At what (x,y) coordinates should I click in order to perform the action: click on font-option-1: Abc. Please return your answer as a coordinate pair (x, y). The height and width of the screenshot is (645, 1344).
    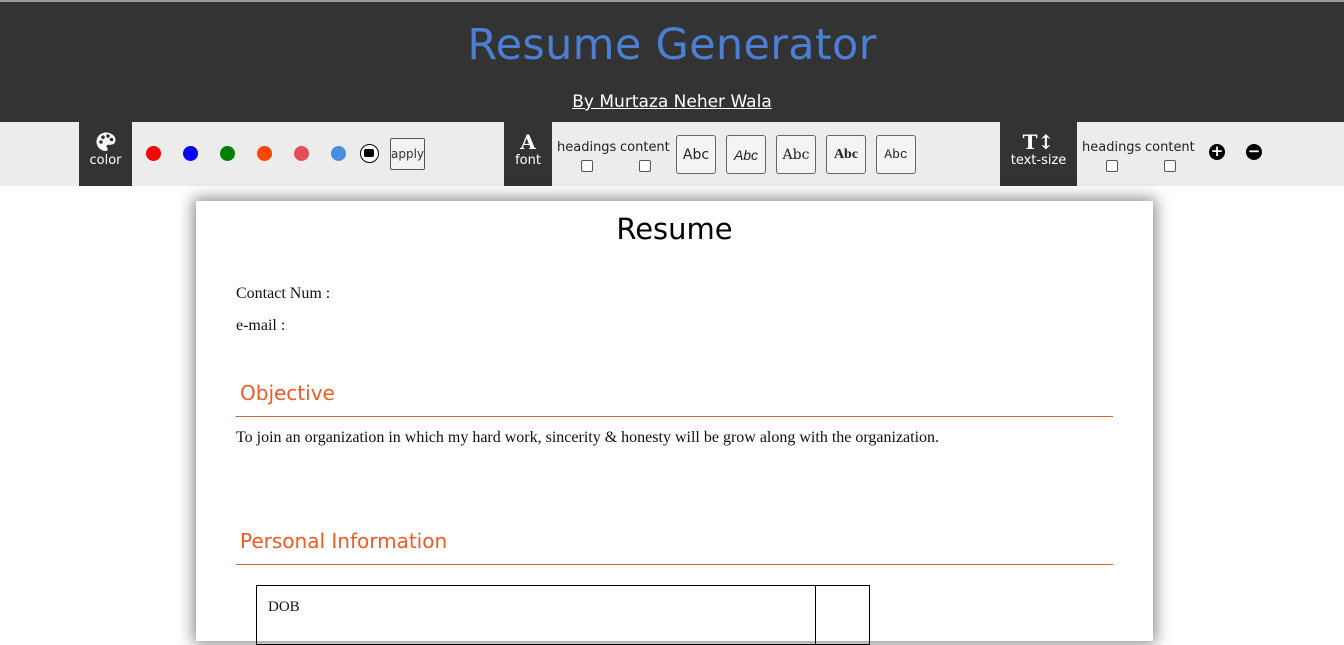
    Looking at the image, I should click on (696, 154).